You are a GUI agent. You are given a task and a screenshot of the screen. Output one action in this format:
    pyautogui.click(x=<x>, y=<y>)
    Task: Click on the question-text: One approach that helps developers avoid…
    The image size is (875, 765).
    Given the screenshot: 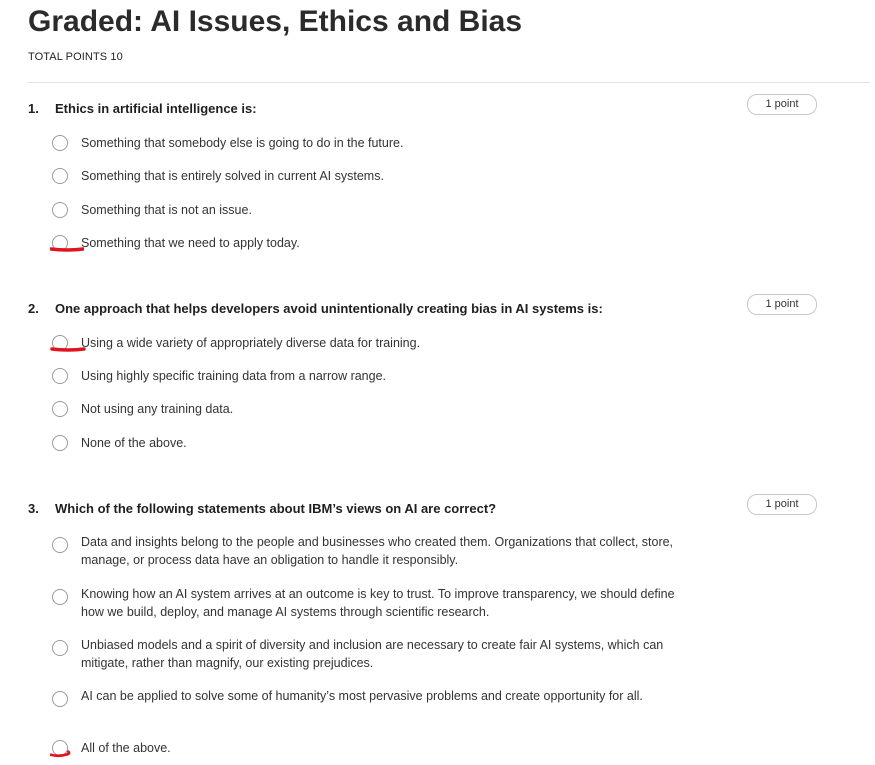 What is the action you would take?
    pyautogui.click(x=329, y=308)
    